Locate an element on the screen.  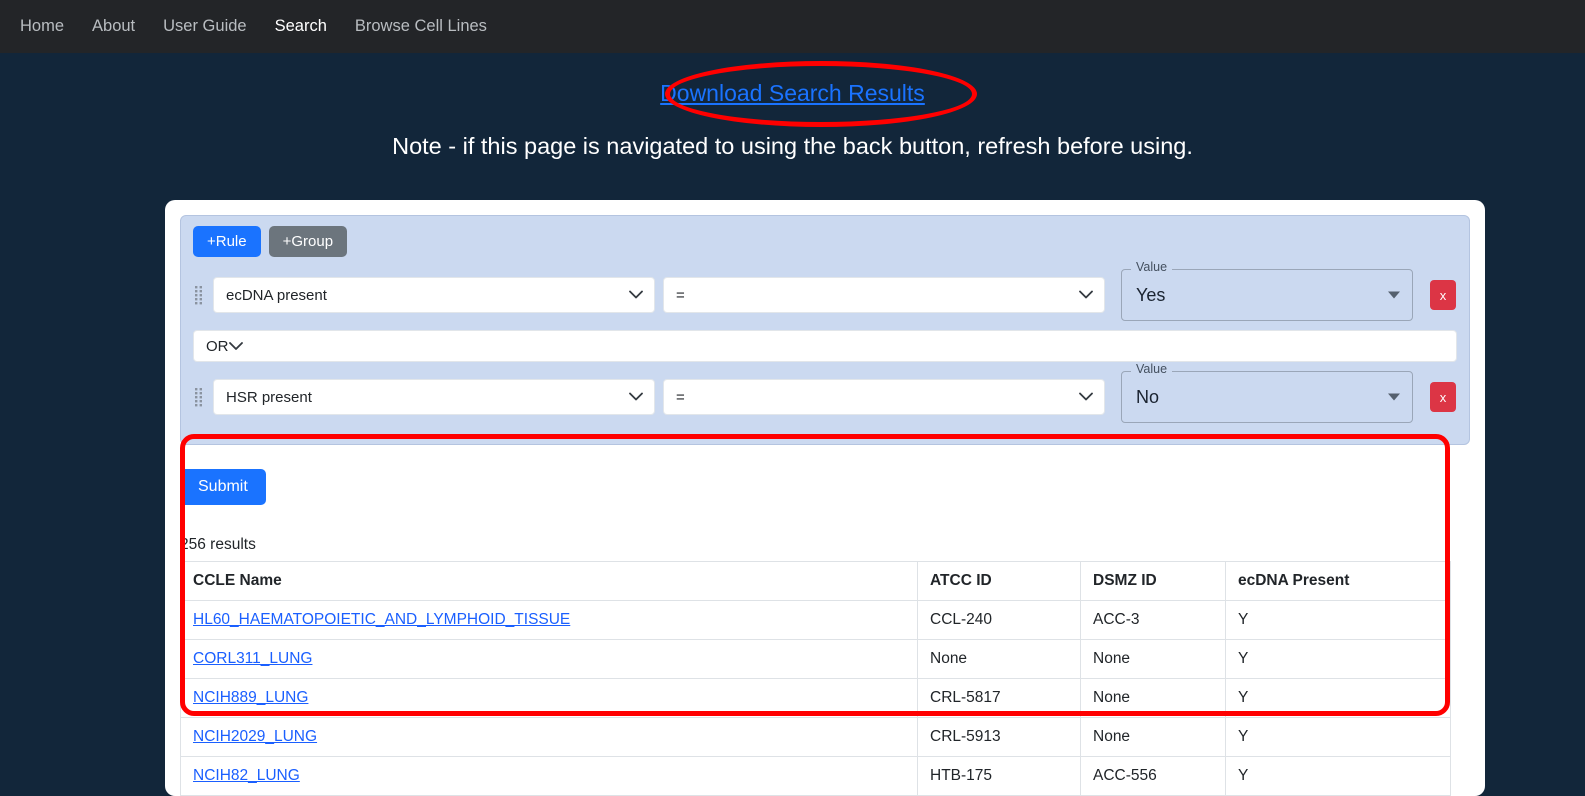
column-header-ccle-name: CCLE Name is located at coordinates (549, 581).